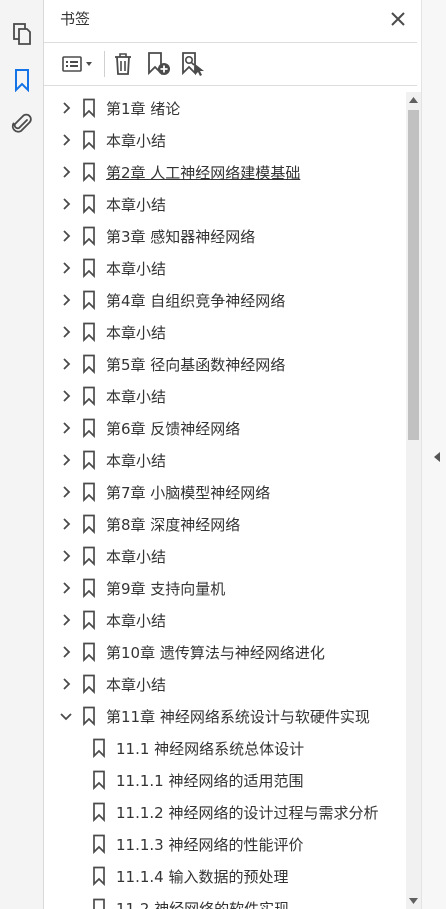 This screenshot has width=446, height=909. What do you see at coordinates (398, 19) in the screenshot?
I see `close-icon` at bounding box center [398, 19].